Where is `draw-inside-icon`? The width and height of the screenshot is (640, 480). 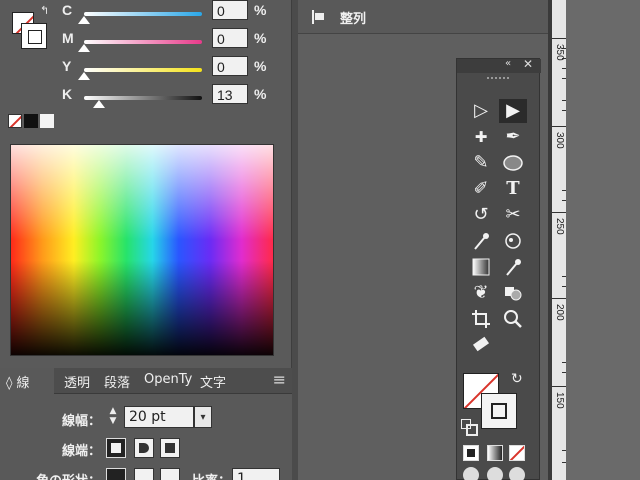 draw-inside-icon is located at coordinates (517, 473).